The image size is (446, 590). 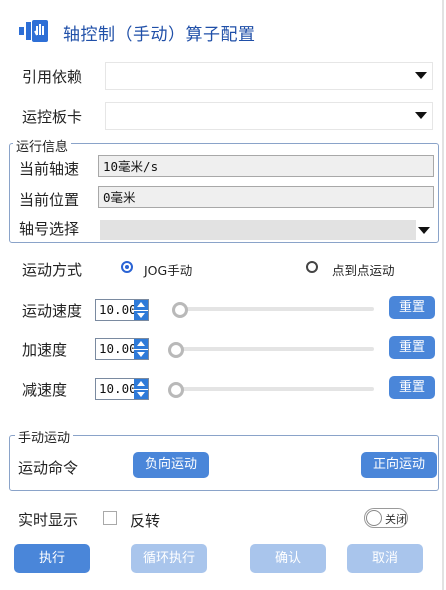 What do you see at coordinates (52, 311) in the screenshot?
I see `speed-label: 运动速度` at bounding box center [52, 311].